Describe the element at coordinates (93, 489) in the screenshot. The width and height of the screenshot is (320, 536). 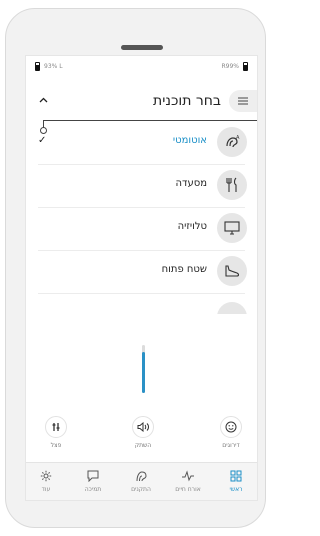
I see `tab-label: תמיכה` at that location.